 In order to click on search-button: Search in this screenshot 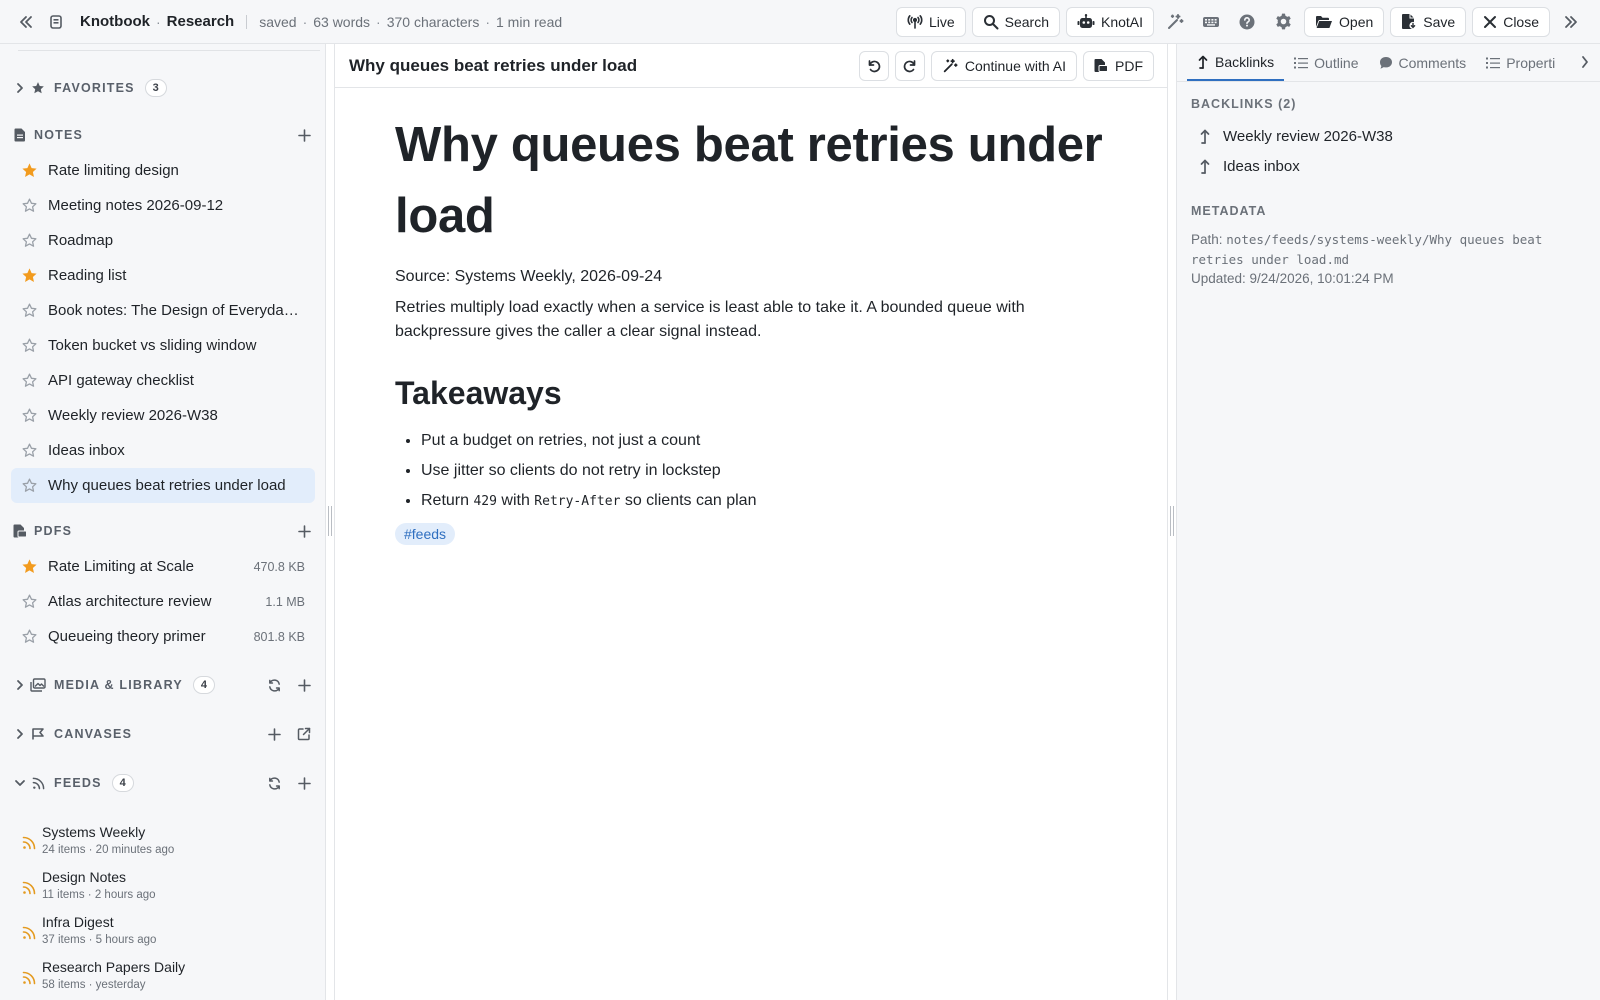, I will do `click(1015, 21)`.